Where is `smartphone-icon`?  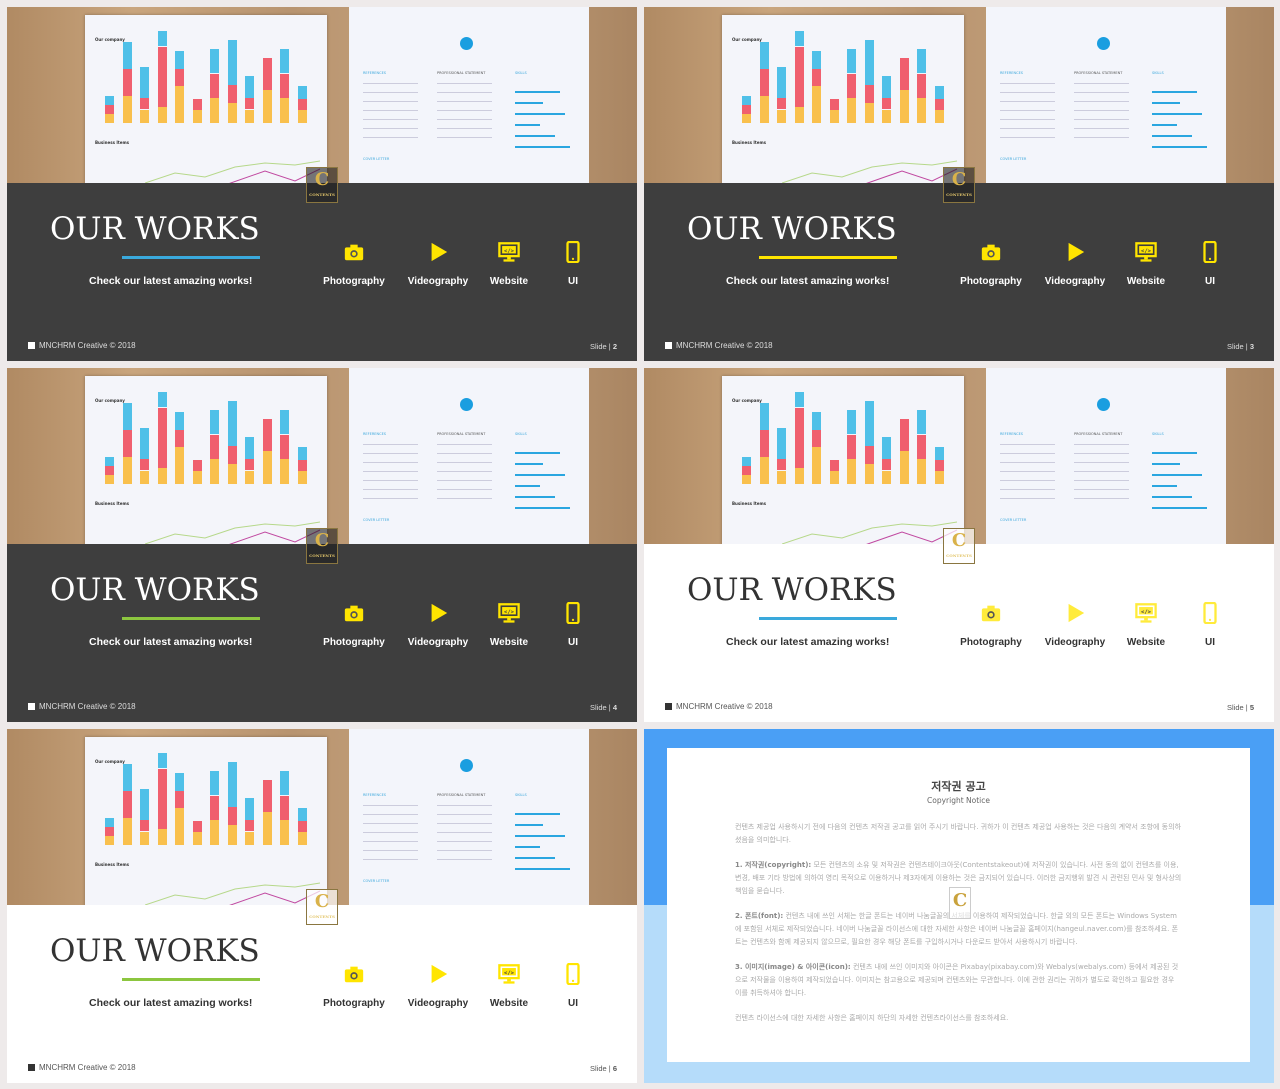
smartphone-icon is located at coordinates (573, 974).